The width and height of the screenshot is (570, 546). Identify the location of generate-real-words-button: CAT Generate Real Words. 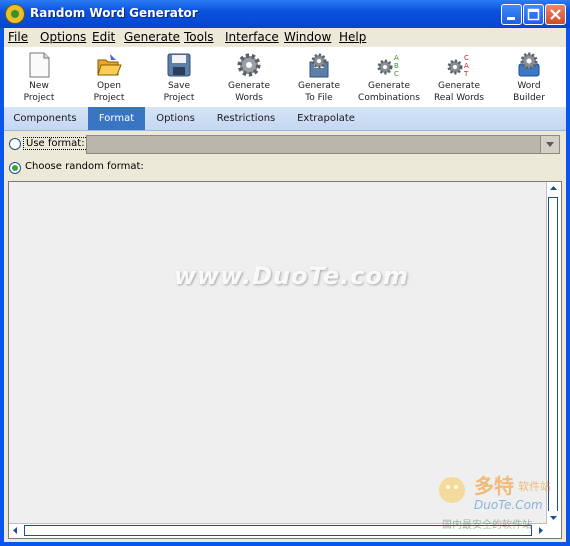
(459, 78).